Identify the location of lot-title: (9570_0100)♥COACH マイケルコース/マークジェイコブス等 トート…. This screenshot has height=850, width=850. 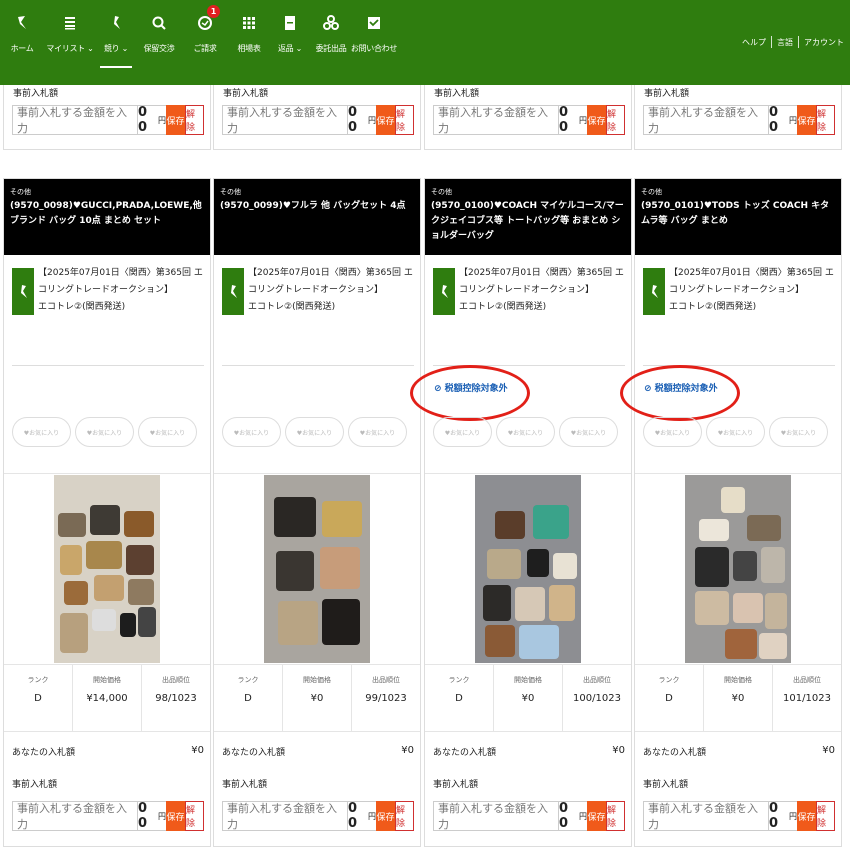
(528, 221).